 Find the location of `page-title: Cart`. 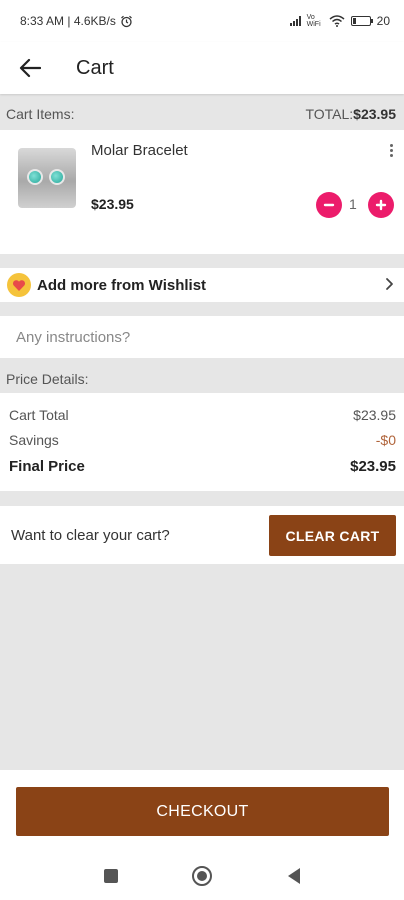

page-title: Cart is located at coordinates (95, 67).